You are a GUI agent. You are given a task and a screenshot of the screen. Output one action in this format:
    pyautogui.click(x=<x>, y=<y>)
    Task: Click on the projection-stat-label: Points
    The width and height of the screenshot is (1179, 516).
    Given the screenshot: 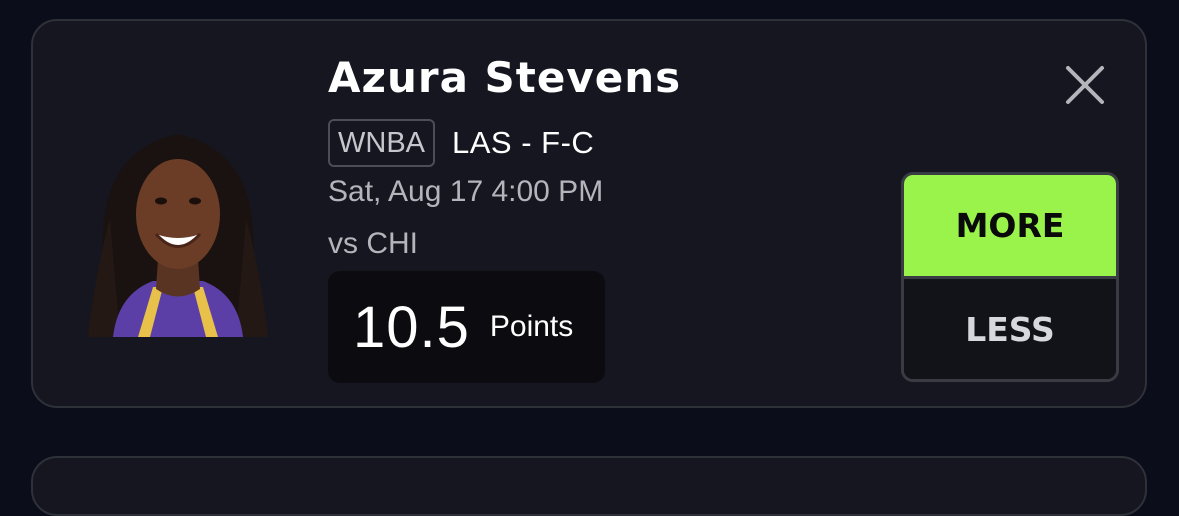 What is the action you would take?
    pyautogui.click(x=531, y=326)
    